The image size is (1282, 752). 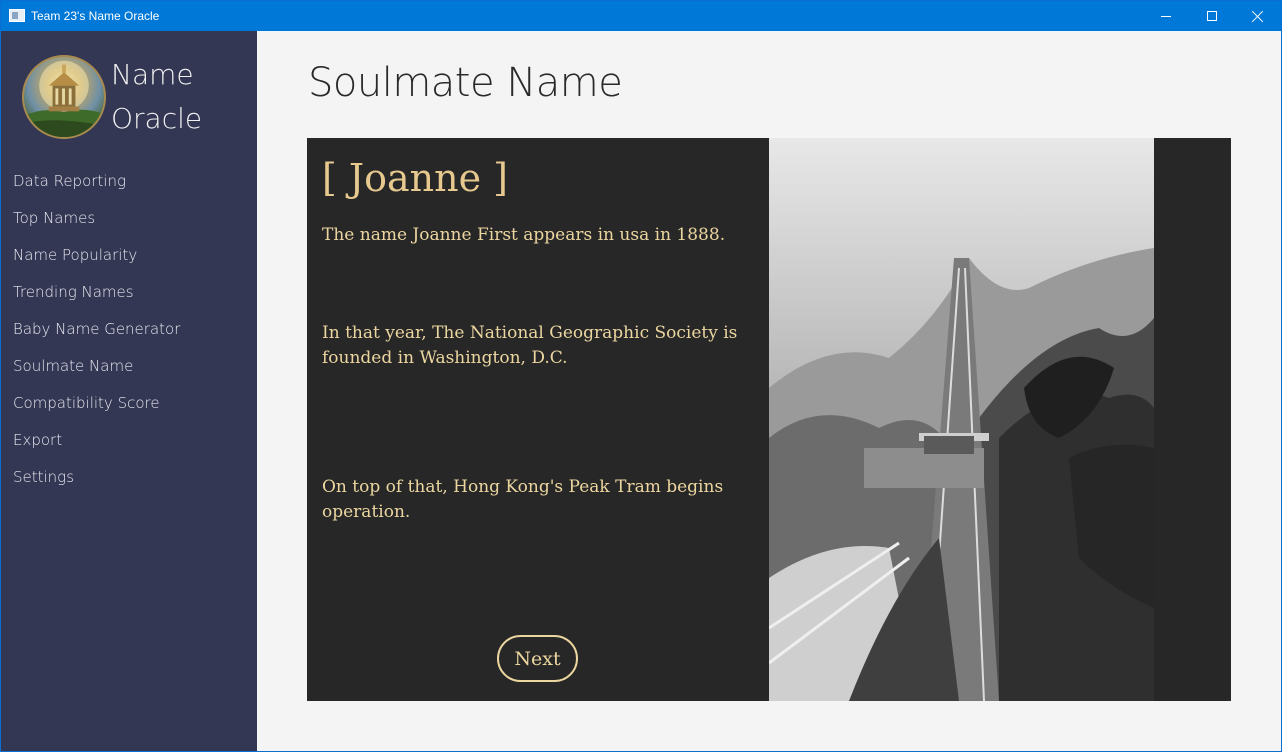 I want to click on page-title: Soulmate Name, so click(x=465, y=83).